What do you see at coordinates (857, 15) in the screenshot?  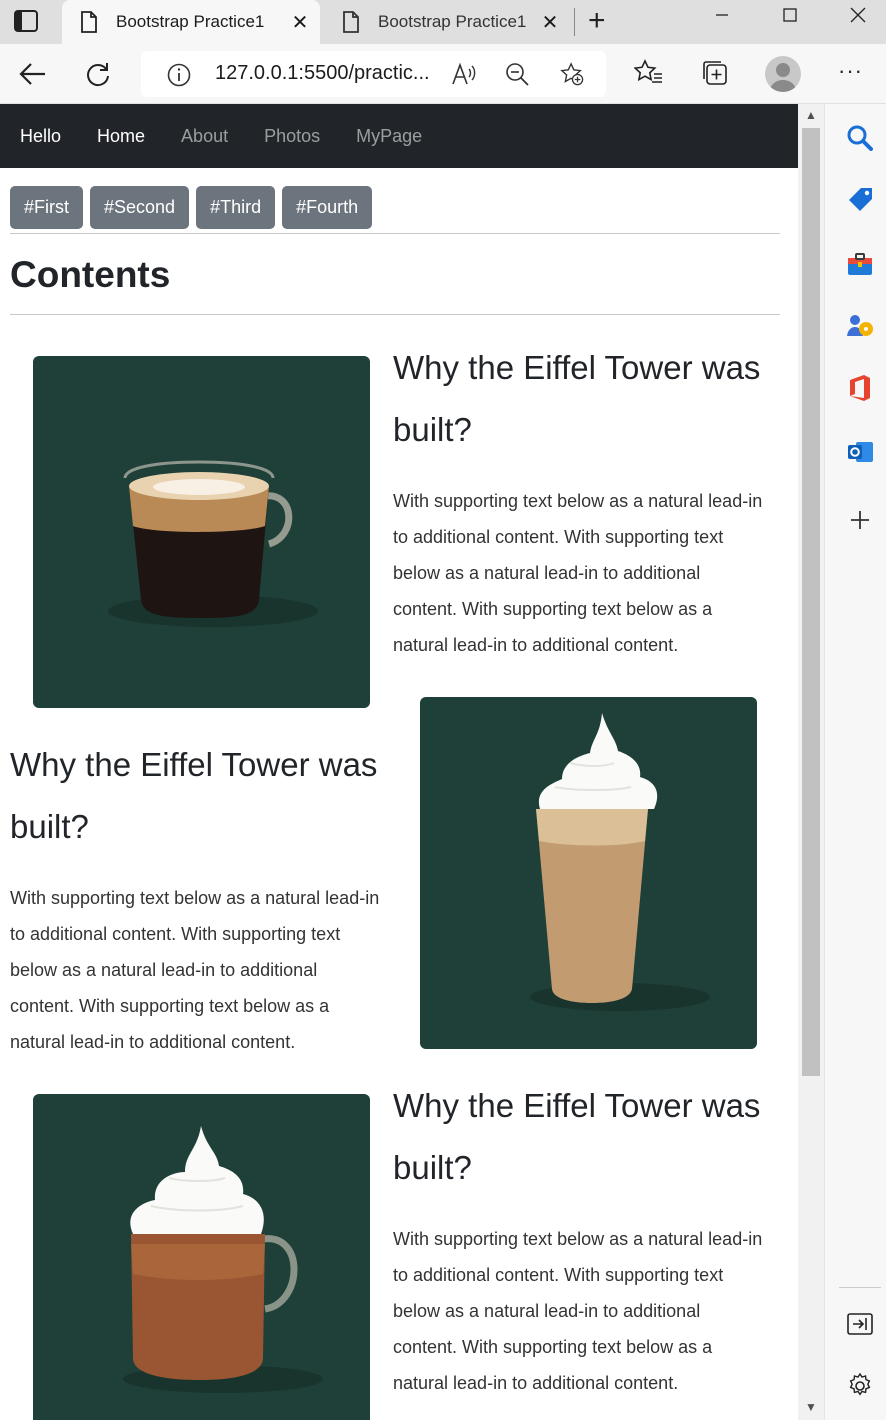 I see `close-window-icon` at bounding box center [857, 15].